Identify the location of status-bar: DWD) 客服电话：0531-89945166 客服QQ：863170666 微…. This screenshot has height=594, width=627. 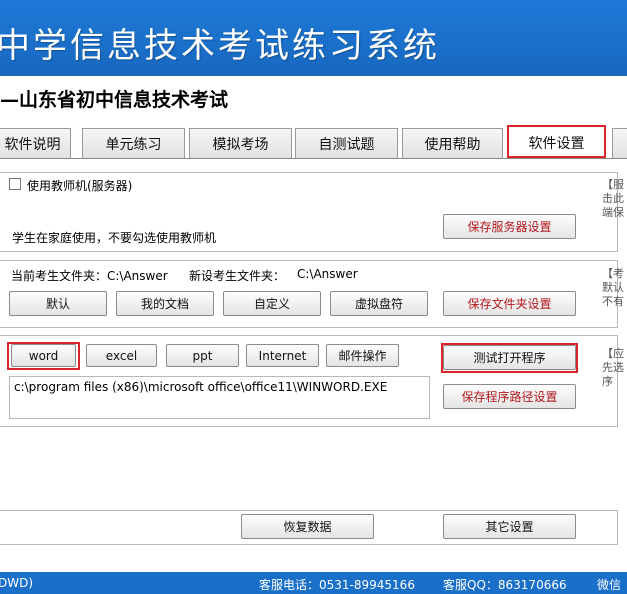
(313, 583).